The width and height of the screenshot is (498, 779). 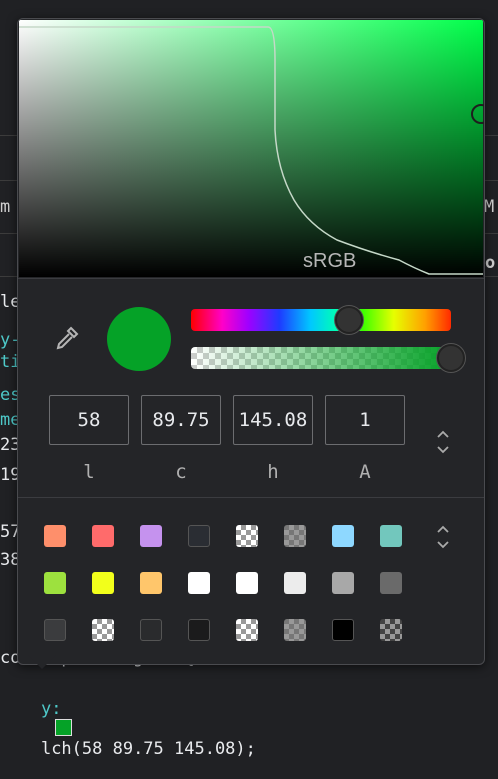 What do you see at coordinates (148, 749) in the screenshot?
I see `css-value: lch(58 89.75 145.08);` at bounding box center [148, 749].